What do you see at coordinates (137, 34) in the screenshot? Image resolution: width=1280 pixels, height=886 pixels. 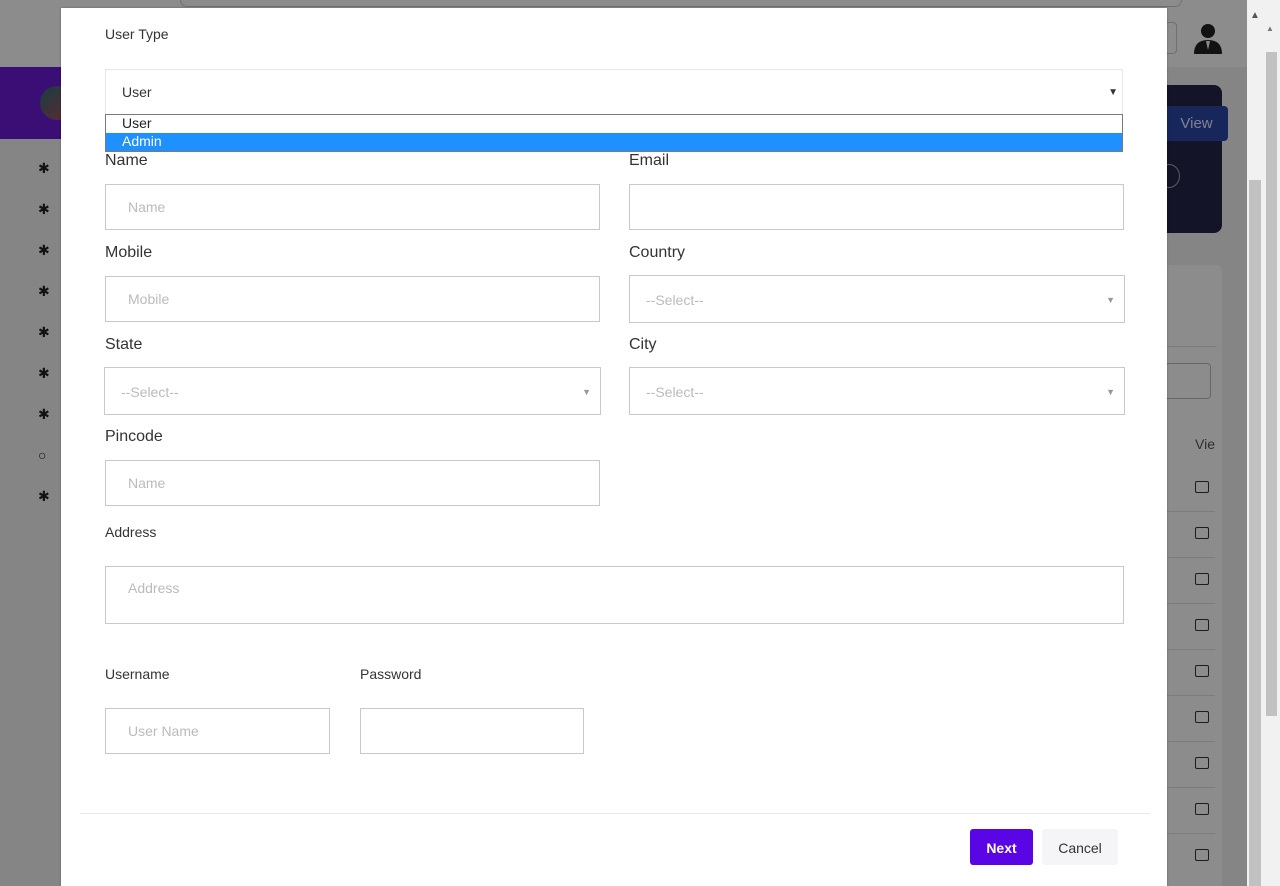 I see `user-type-label: User Type` at bounding box center [137, 34].